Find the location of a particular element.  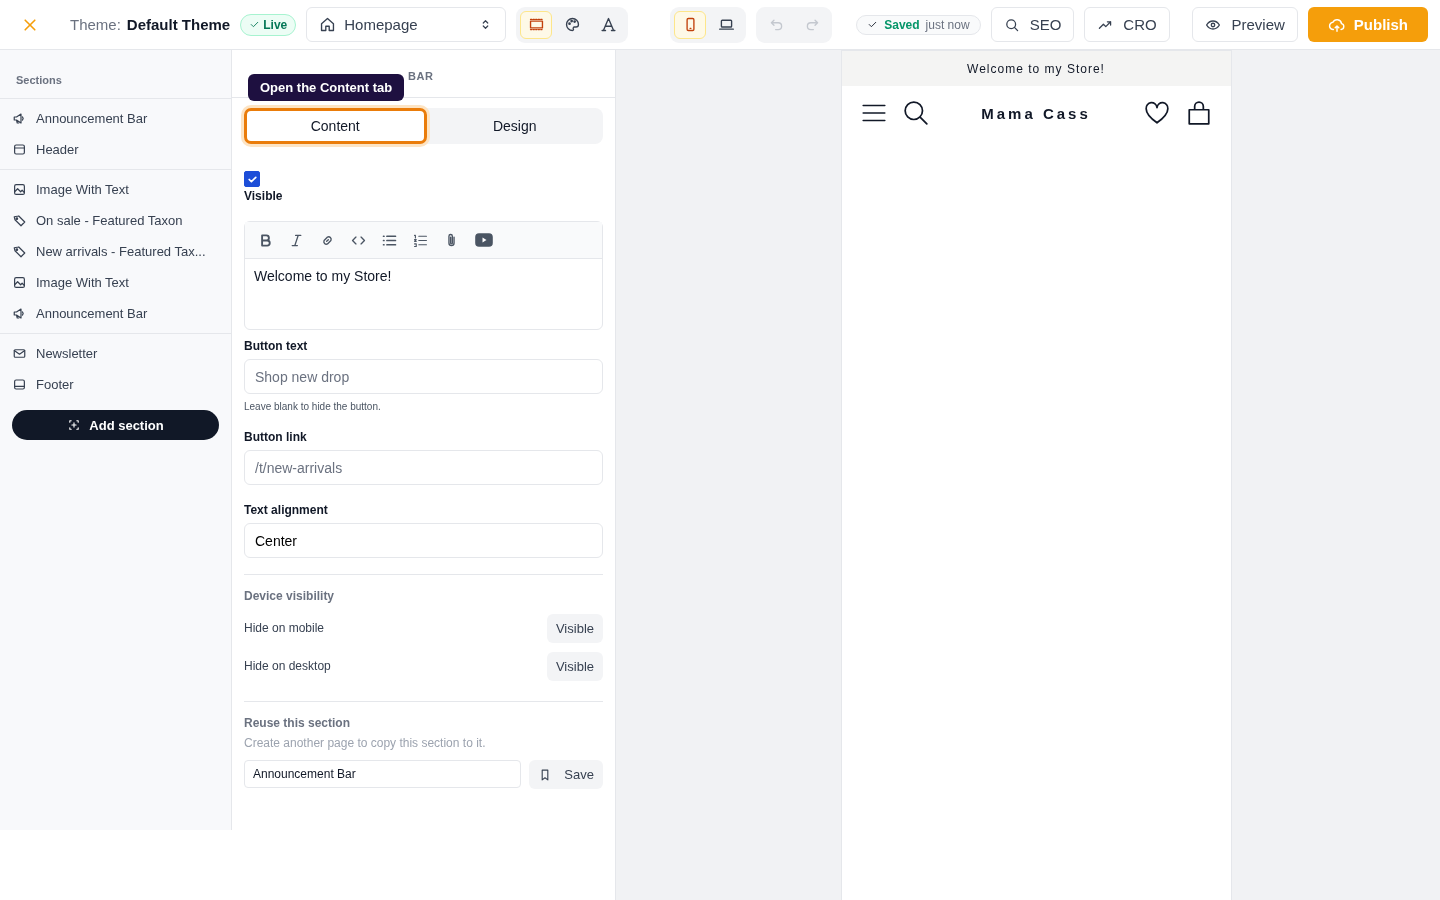

setting-label: Hide on mobile is located at coordinates (284, 628).